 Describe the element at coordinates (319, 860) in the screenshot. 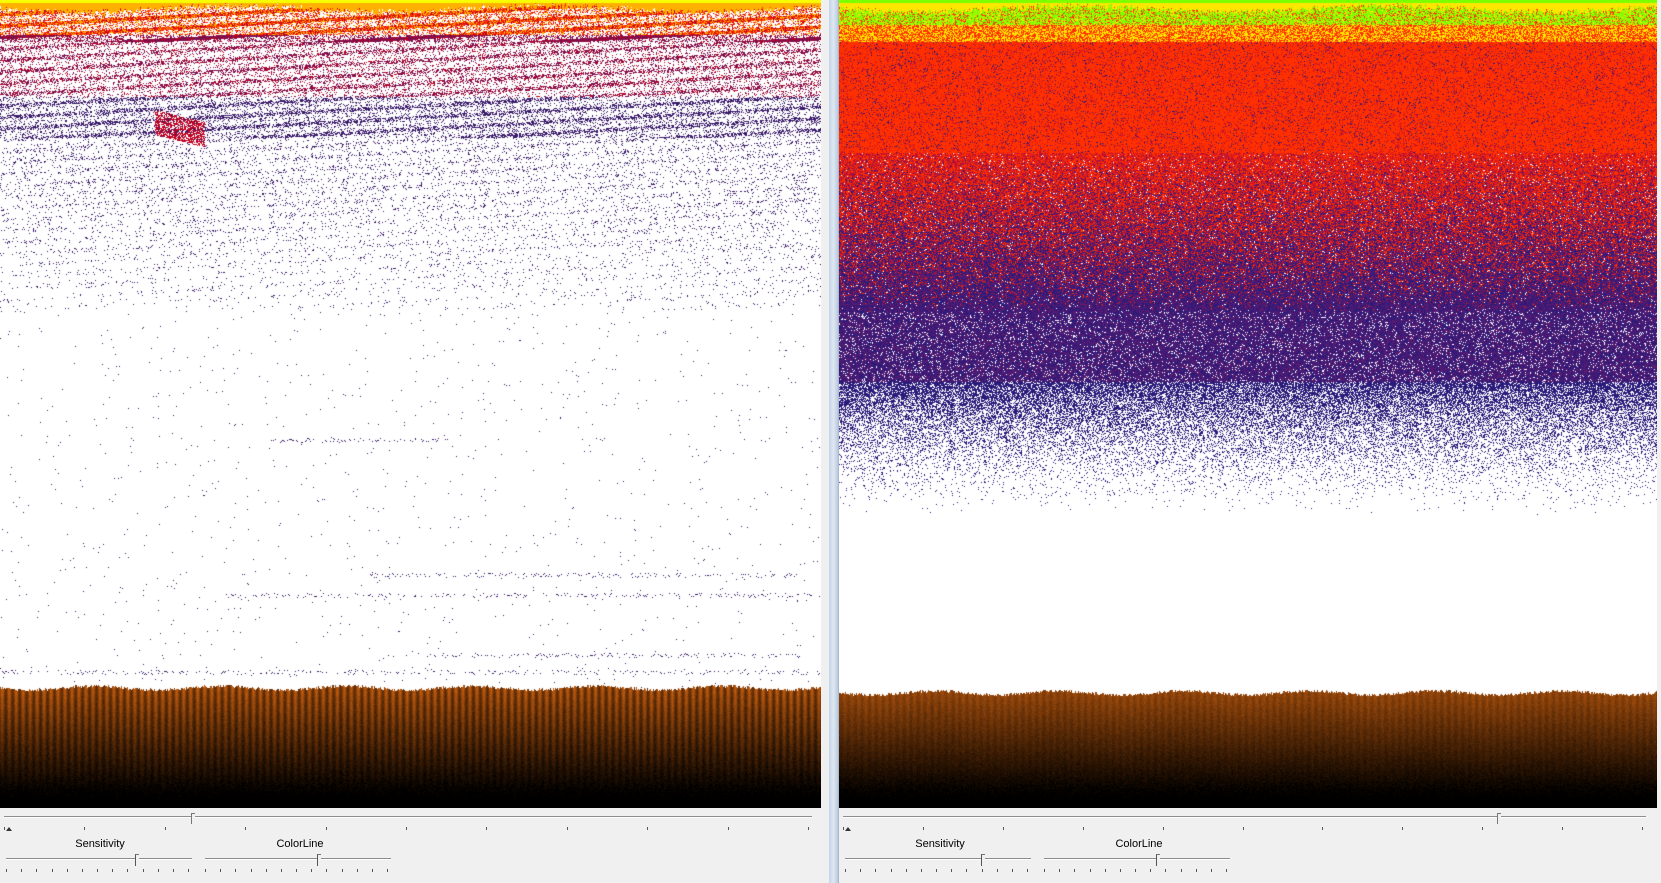

I see `left-colorline-knob` at that location.